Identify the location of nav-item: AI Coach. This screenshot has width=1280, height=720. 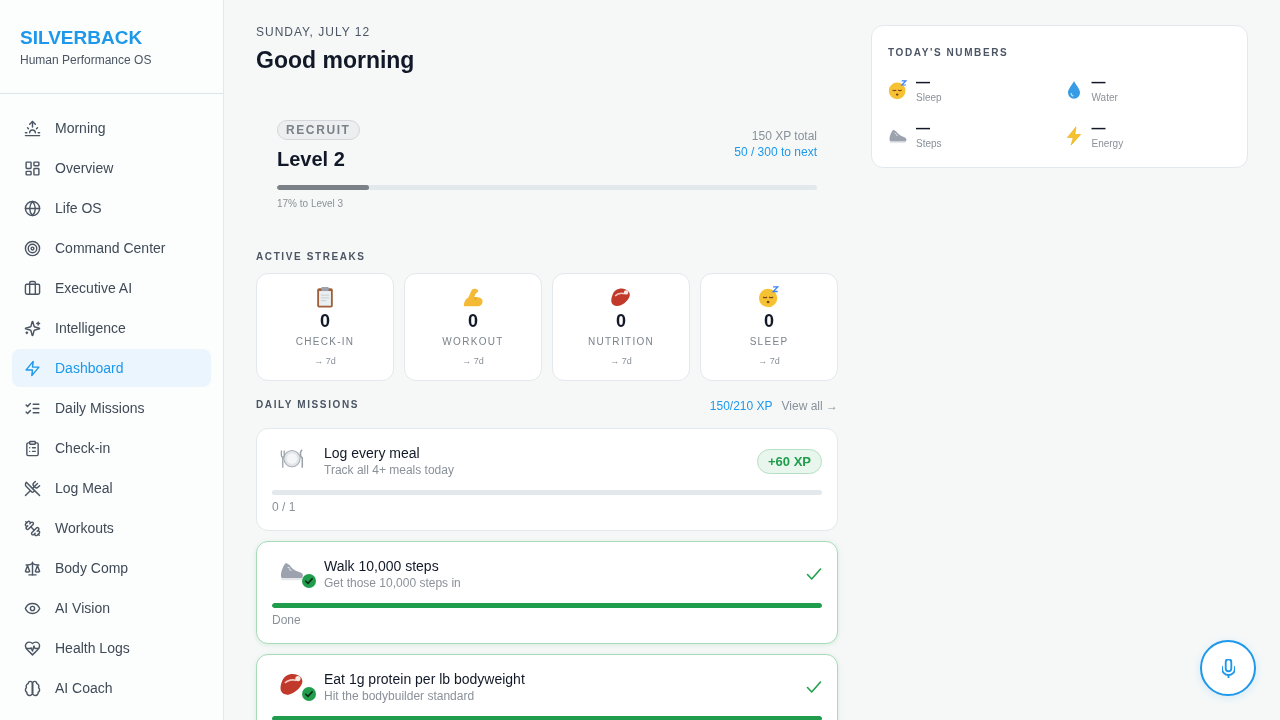
(111, 688).